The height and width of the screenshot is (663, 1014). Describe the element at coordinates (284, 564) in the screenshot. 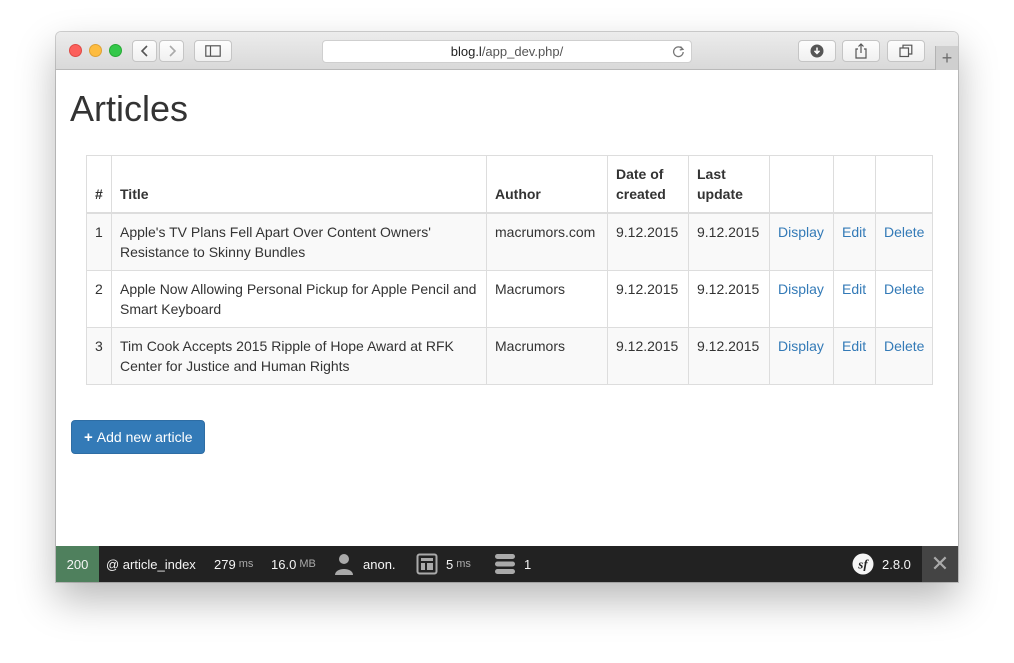

I see `memory-value: 16.0` at that location.